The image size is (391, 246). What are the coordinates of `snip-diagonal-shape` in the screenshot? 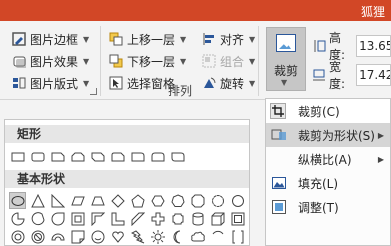 It's located at (97, 156).